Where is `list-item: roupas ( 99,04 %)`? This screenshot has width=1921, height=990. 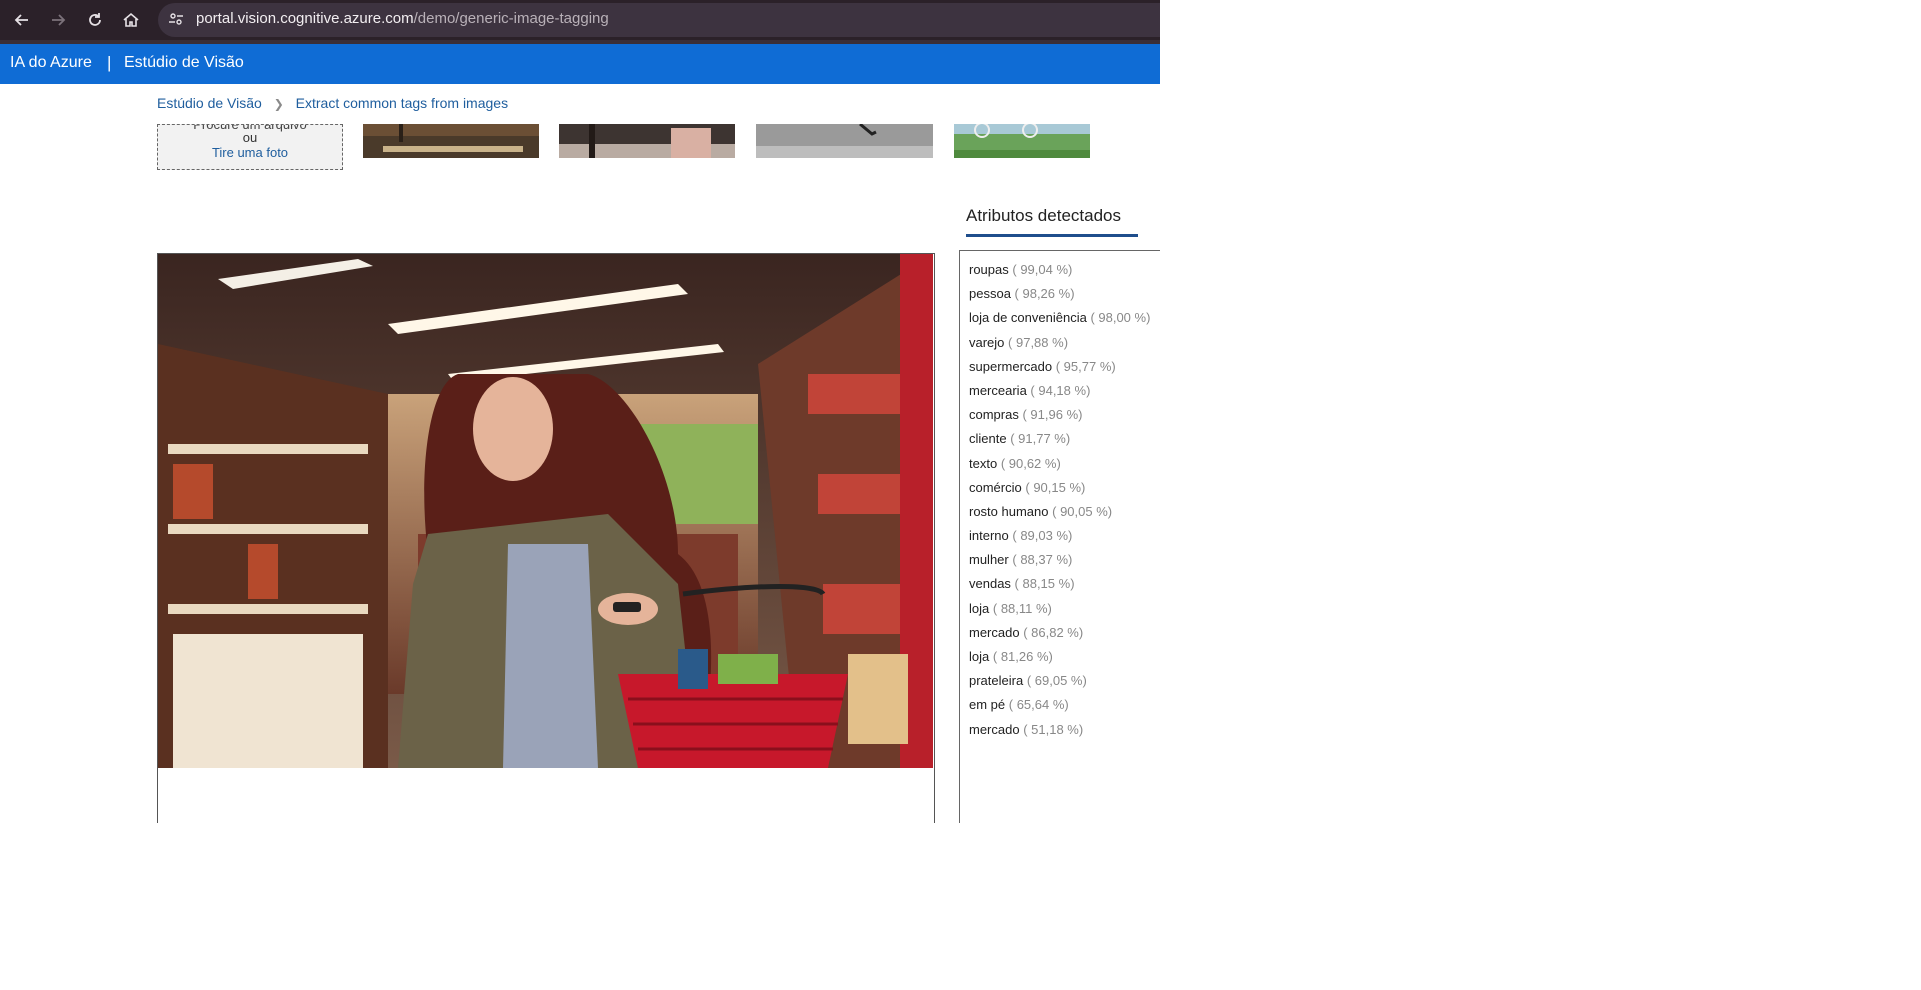 list-item: roupas ( 99,04 %) is located at coordinates (1021, 269).